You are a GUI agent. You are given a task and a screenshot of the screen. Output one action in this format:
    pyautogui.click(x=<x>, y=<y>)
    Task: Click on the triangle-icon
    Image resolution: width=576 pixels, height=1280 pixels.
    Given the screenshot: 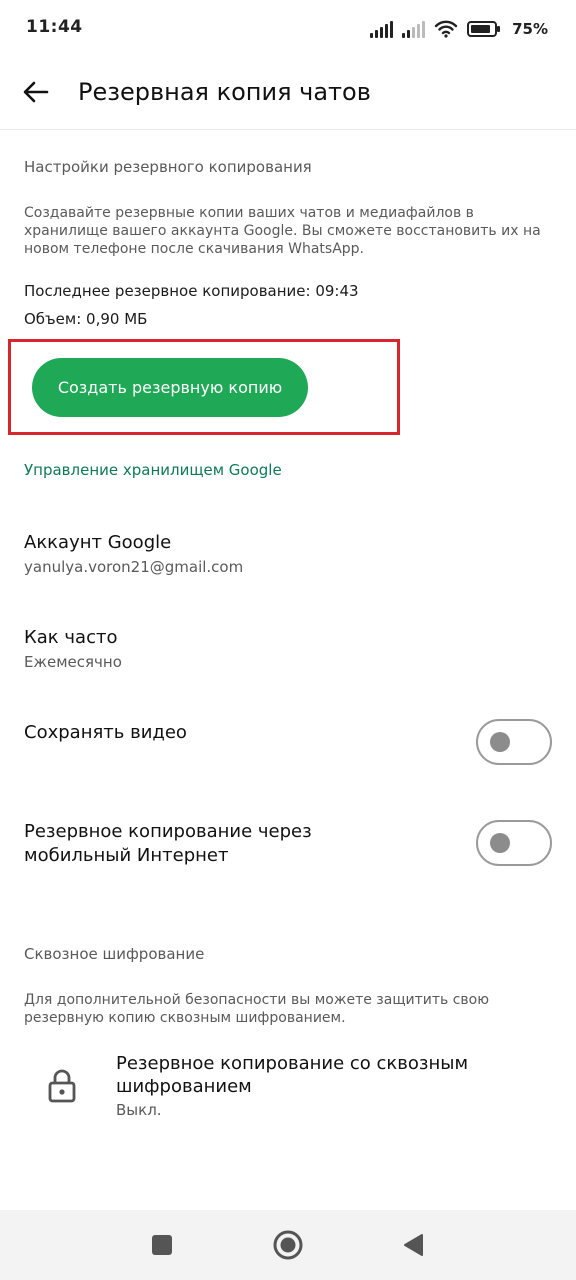 What is the action you would take?
    pyautogui.click(x=413, y=1245)
    